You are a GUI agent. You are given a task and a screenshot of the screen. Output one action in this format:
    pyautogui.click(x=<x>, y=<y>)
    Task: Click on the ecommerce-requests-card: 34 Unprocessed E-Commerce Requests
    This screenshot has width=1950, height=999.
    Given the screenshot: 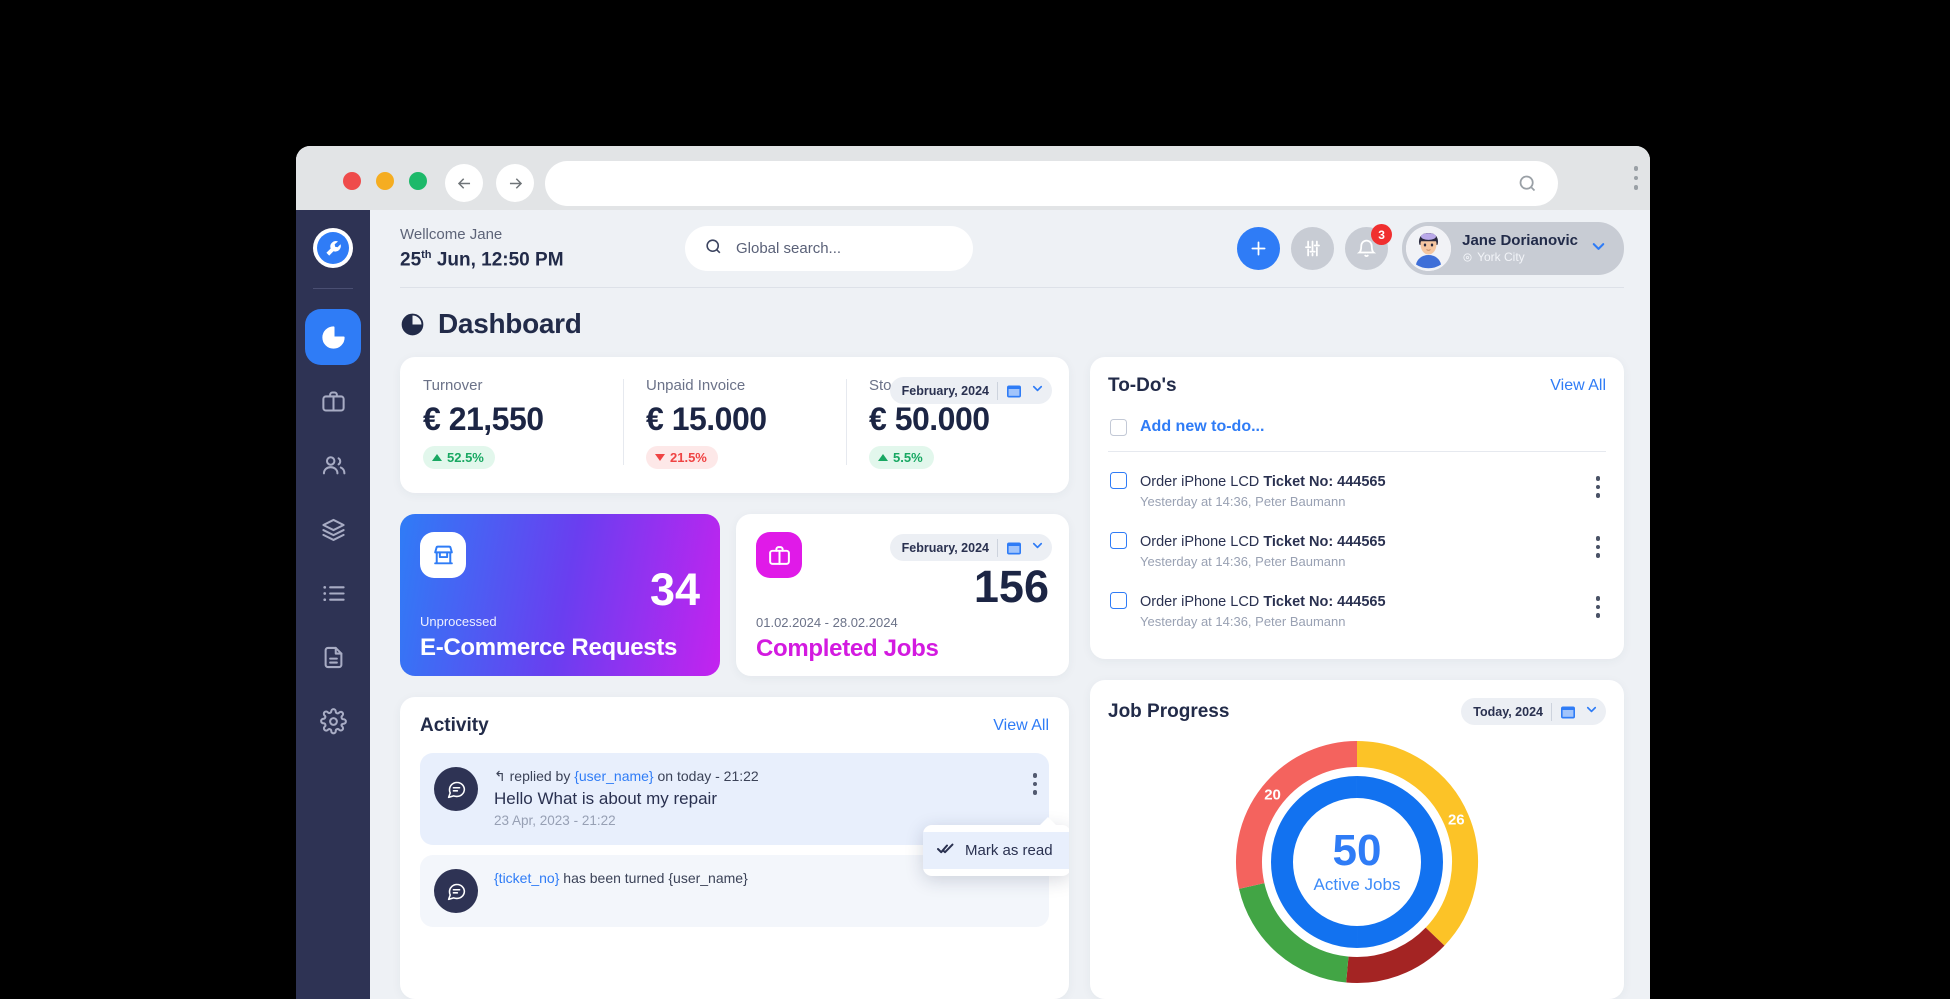 What is the action you would take?
    pyautogui.click(x=560, y=595)
    